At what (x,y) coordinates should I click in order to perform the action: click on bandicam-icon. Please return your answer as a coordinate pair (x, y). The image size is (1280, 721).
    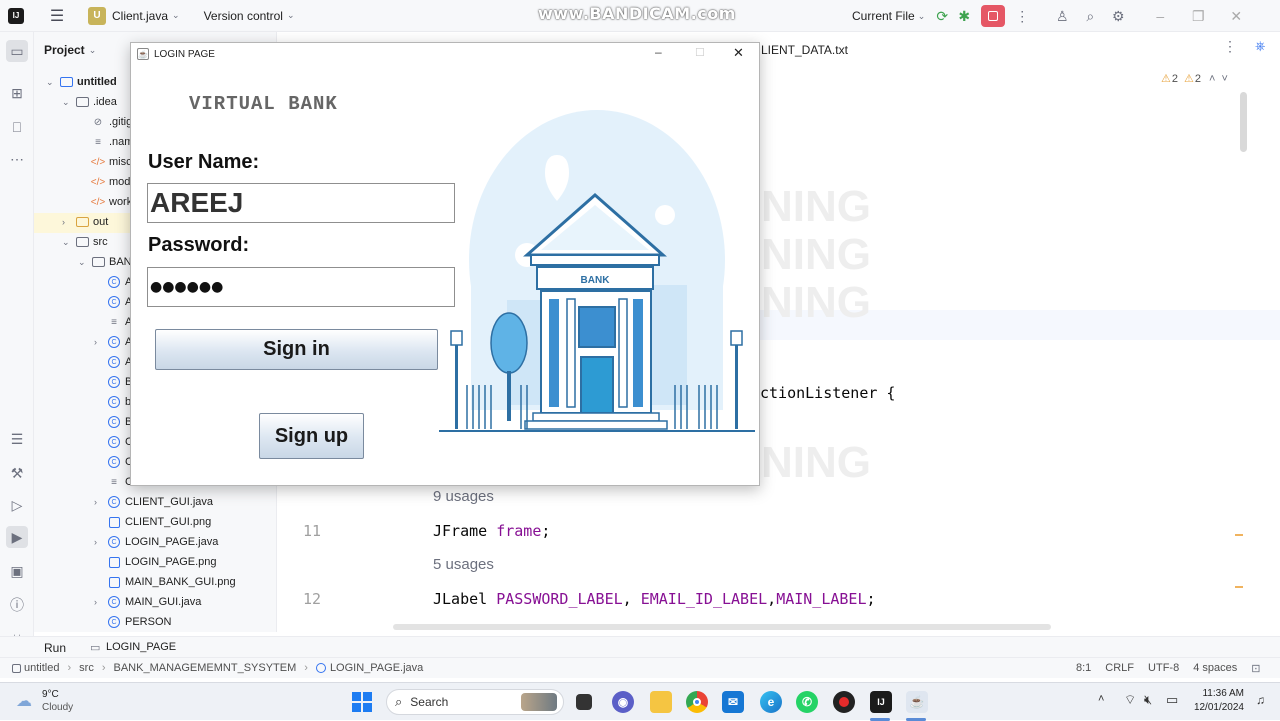
    Looking at the image, I should click on (844, 702).